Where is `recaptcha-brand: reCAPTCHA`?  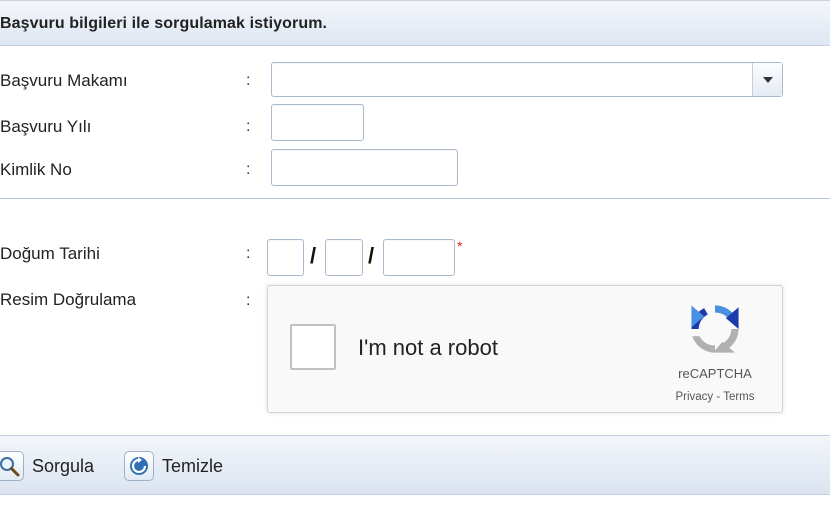 recaptcha-brand: reCAPTCHA is located at coordinates (715, 373).